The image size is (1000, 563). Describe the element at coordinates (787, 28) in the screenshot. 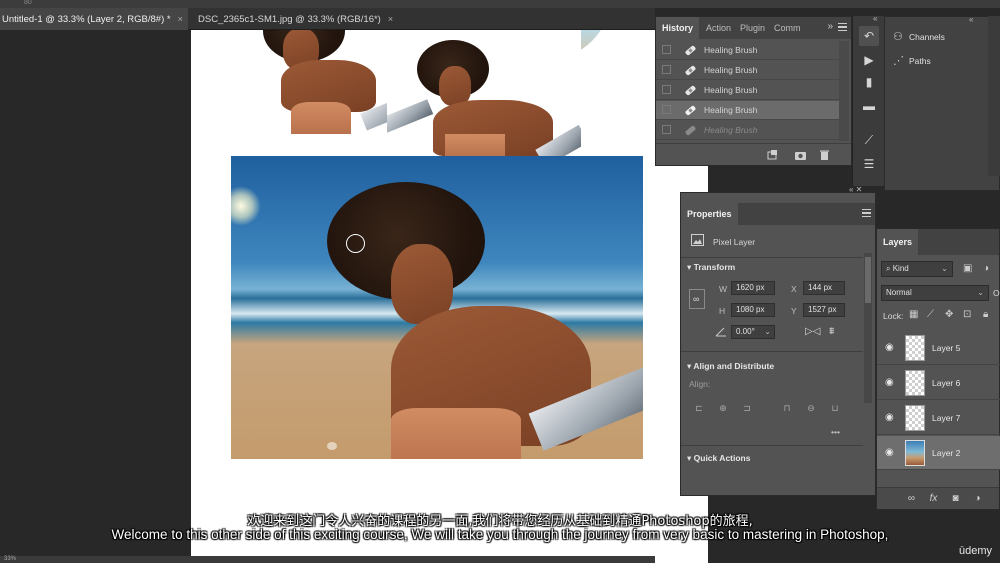

I see `tab-comm: Comm` at that location.